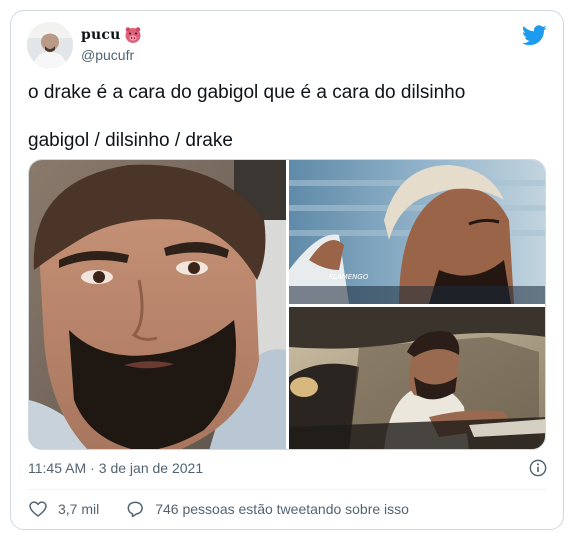 This screenshot has width=577, height=540. I want to click on tweet-date: 3 de jan de 2021, so click(151, 468).